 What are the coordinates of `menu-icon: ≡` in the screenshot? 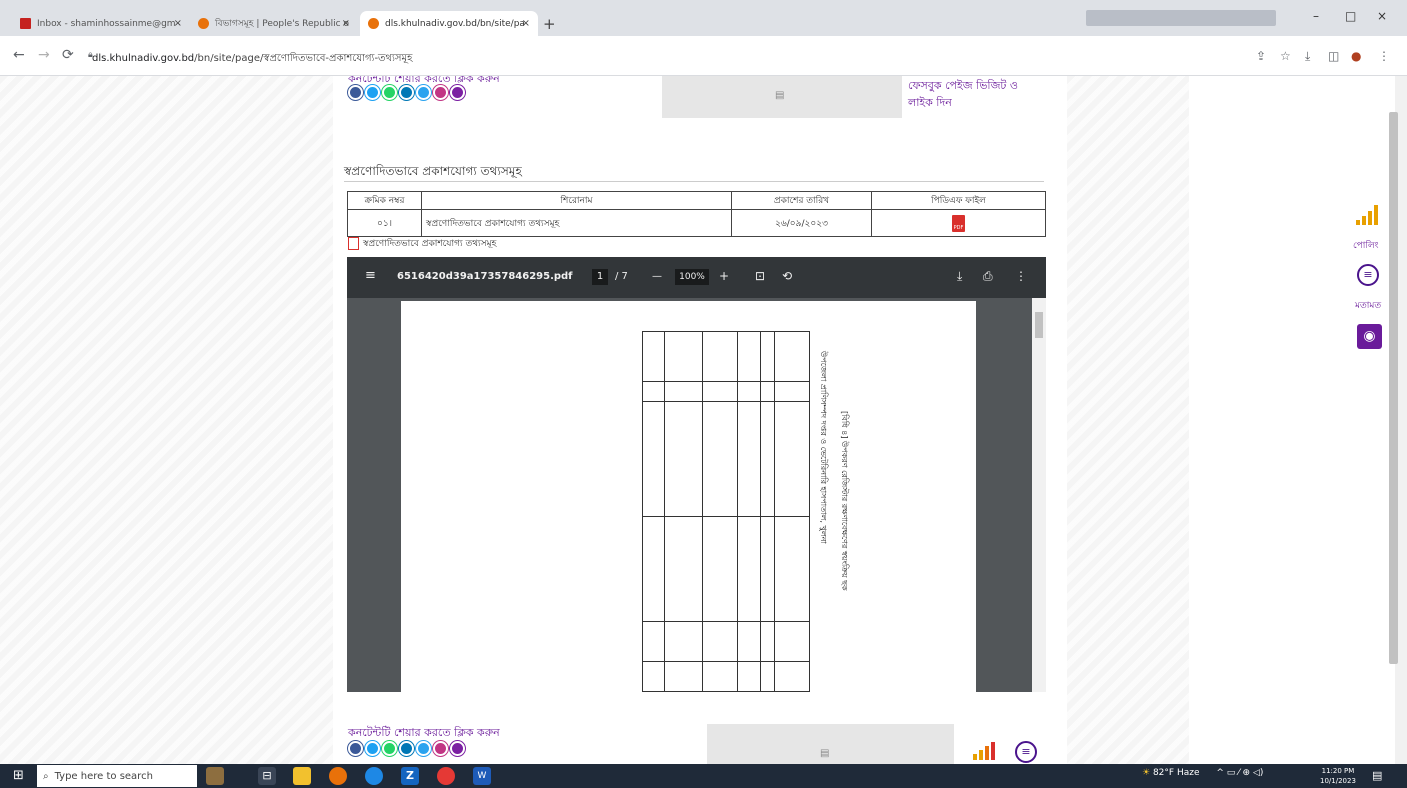 It's located at (370, 275).